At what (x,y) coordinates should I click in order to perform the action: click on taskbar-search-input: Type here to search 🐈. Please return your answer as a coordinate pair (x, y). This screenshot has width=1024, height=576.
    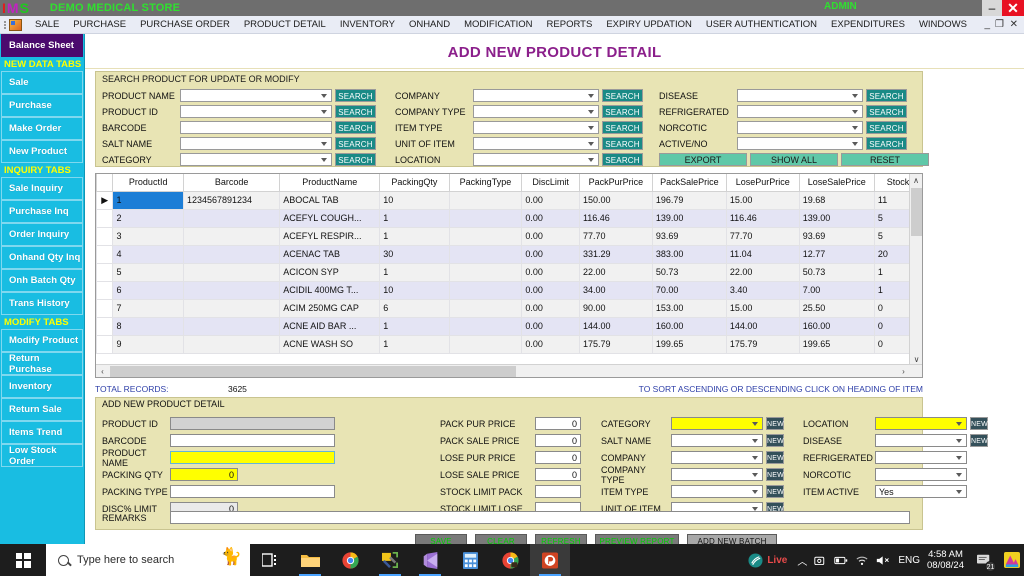
    Looking at the image, I should click on (148, 560).